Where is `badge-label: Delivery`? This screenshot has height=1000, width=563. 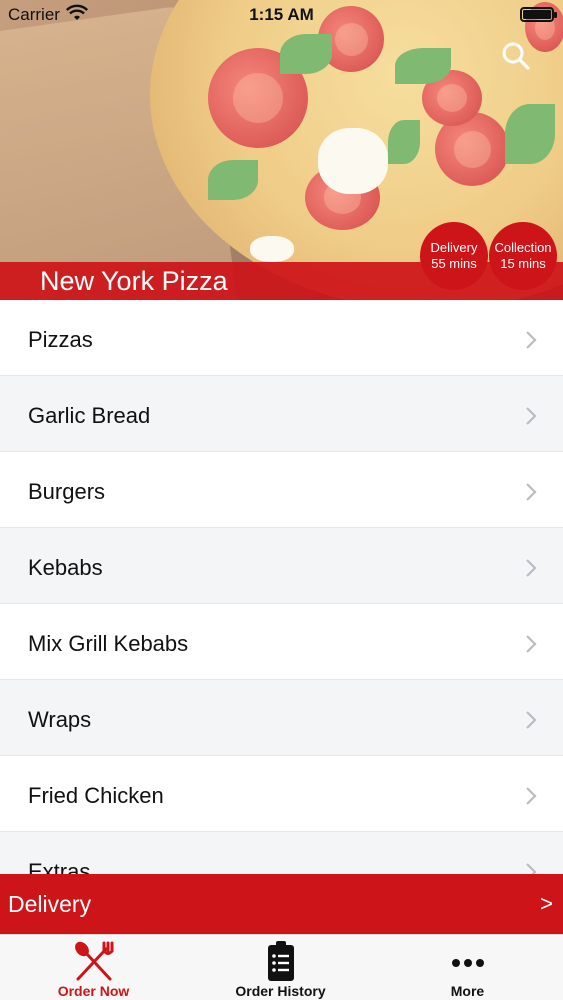 badge-label: Delivery is located at coordinates (454, 247).